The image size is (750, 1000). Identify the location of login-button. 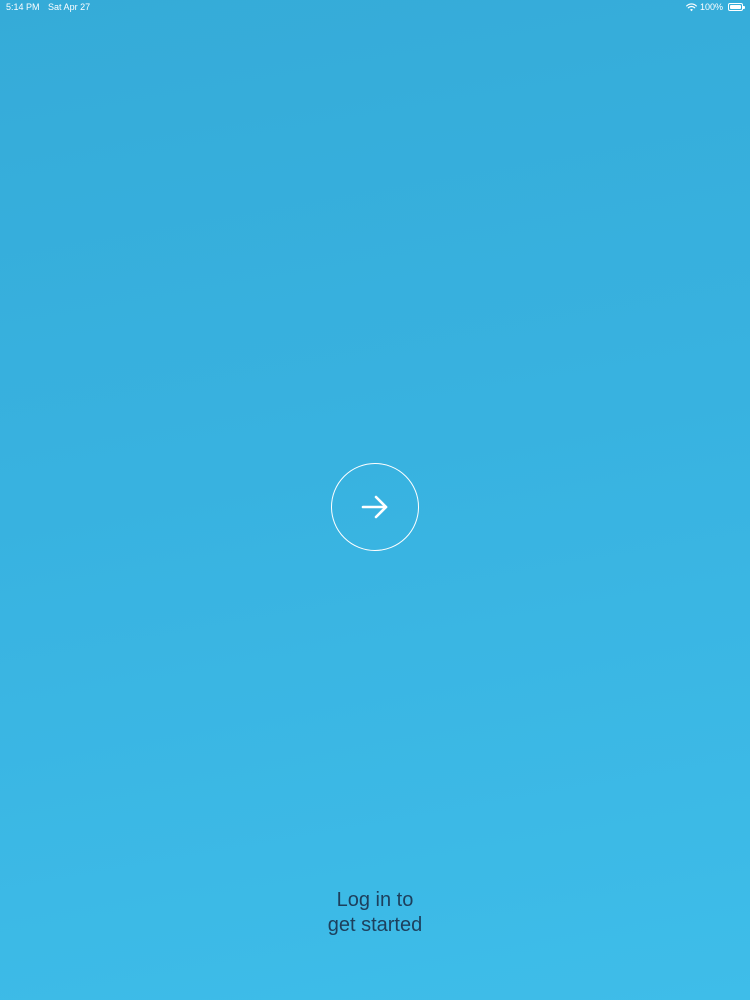
(375, 507).